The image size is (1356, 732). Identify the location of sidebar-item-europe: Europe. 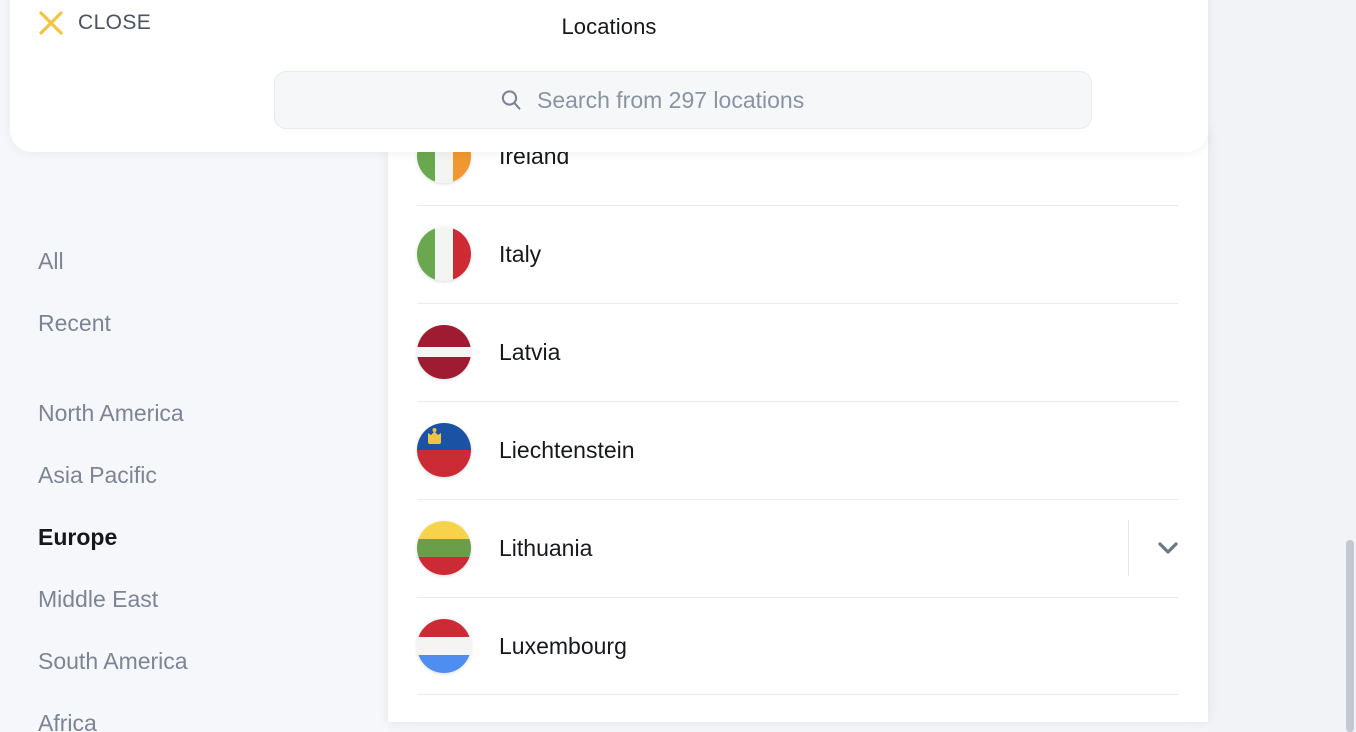
(213, 537).